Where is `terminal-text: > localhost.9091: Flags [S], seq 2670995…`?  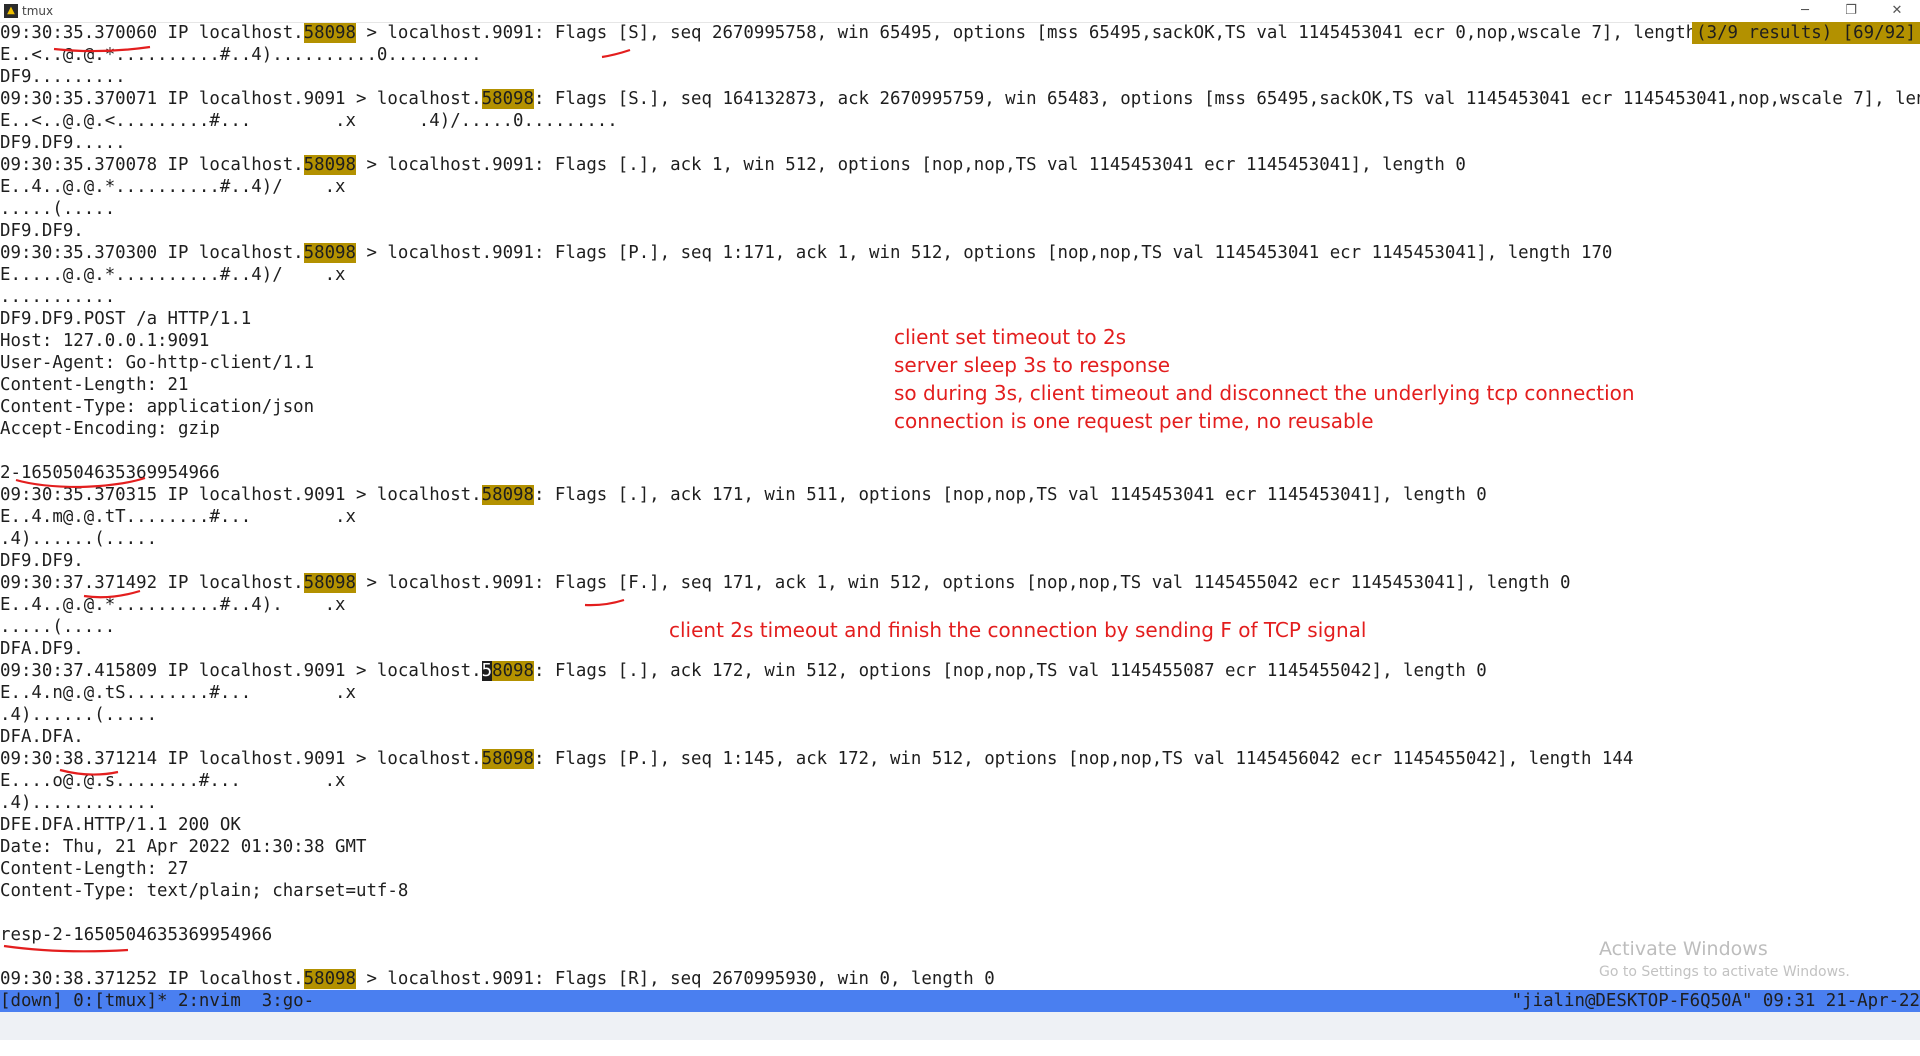
terminal-text: > localhost.9091: Flags [S], seq 2670995… is located at coordinates (1037, 33).